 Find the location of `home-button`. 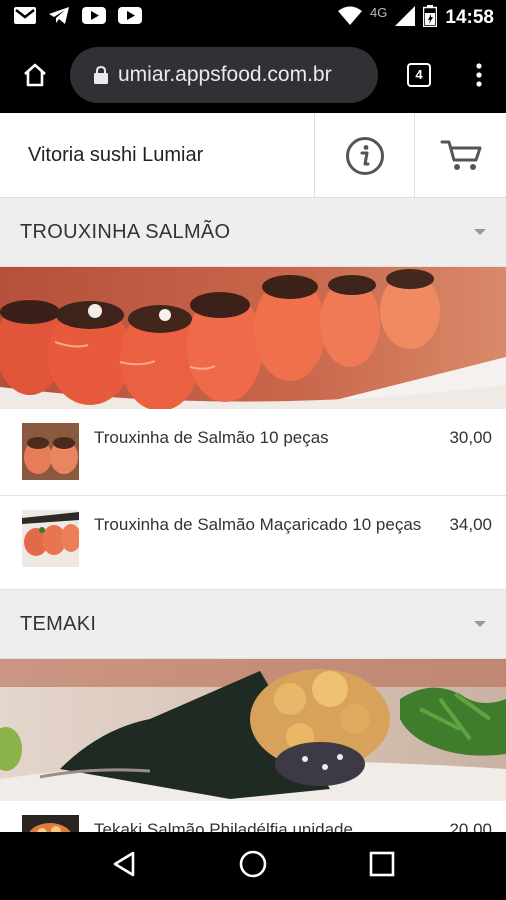

home-button is located at coordinates (35, 74).